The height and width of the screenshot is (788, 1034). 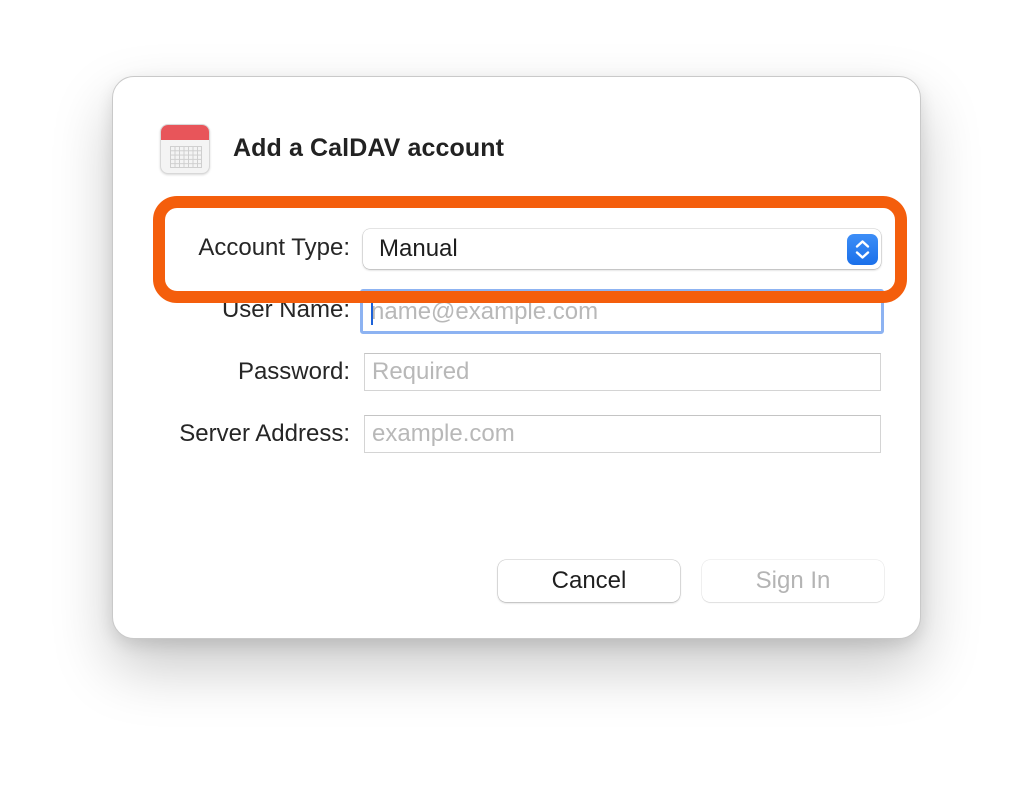 I want to click on dialog-title: Add a CalDAV account, so click(x=369, y=148).